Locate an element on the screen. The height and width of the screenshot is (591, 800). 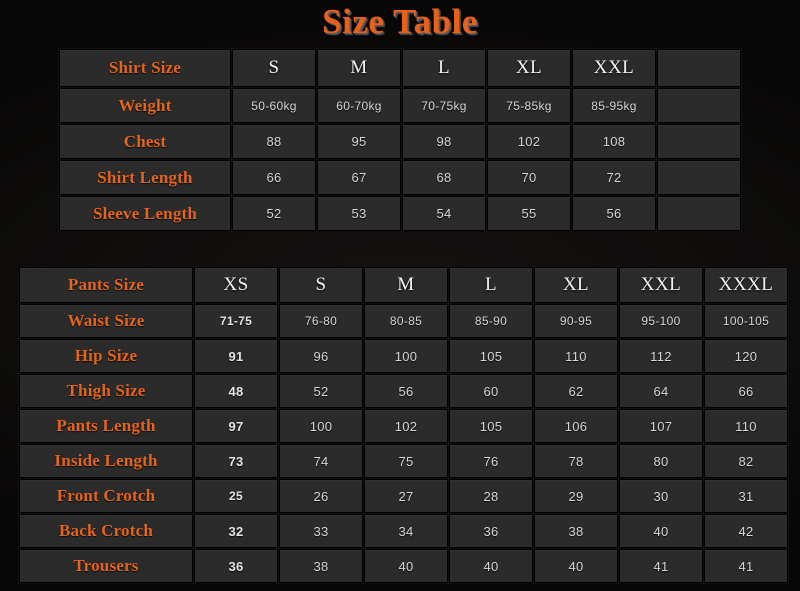
thigh-size-l: 60 is located at coordinates (491, 391).